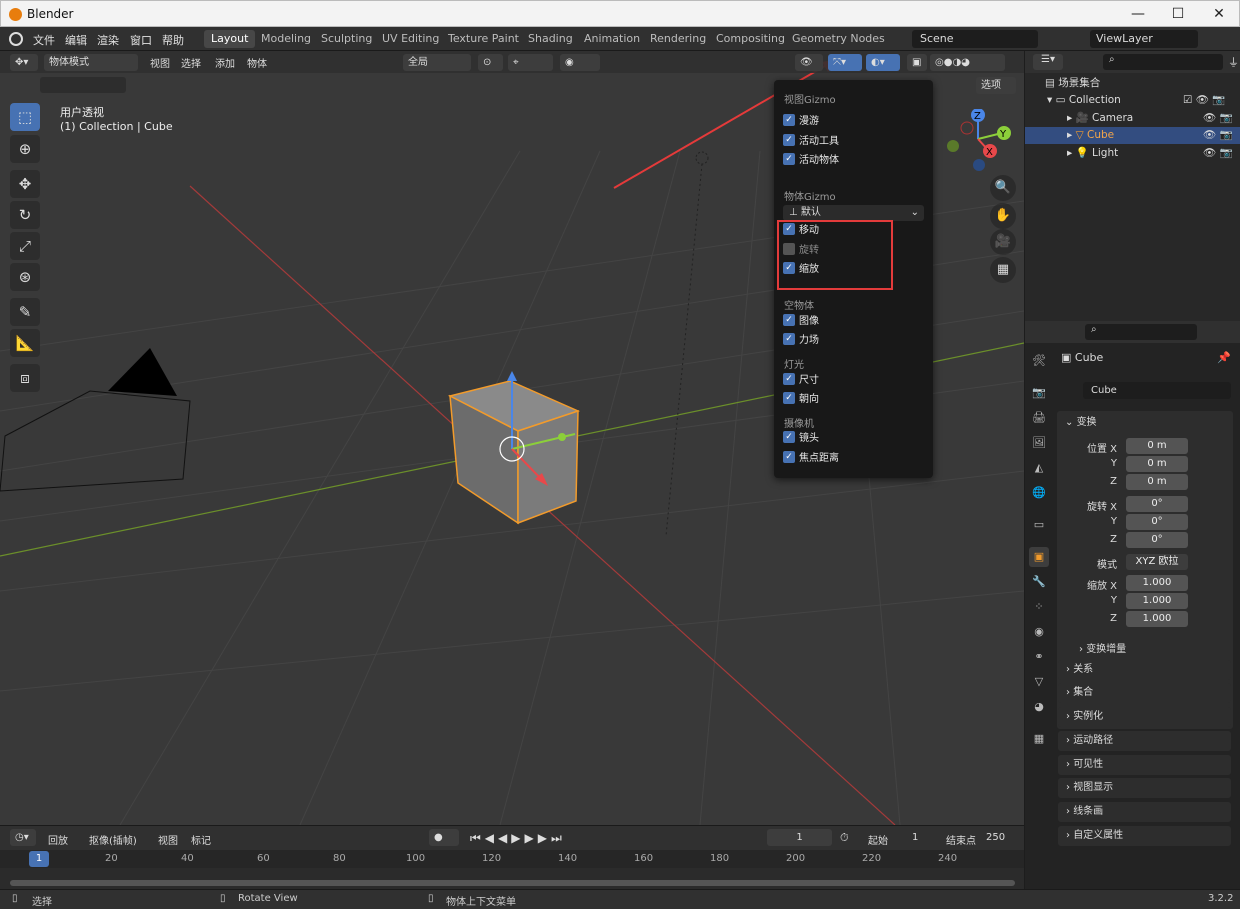  Describe the element at coordinates (1039, 493) in the screenshot. I see `world-tab-icon: 🌐` at that location.